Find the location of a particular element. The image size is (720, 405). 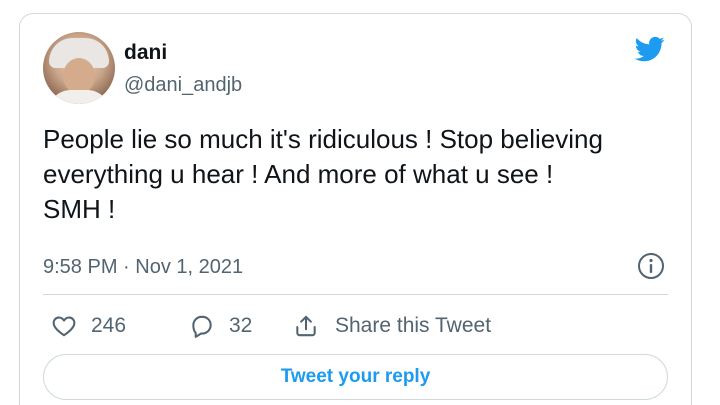

avatar is located at coordinates (79, 68).